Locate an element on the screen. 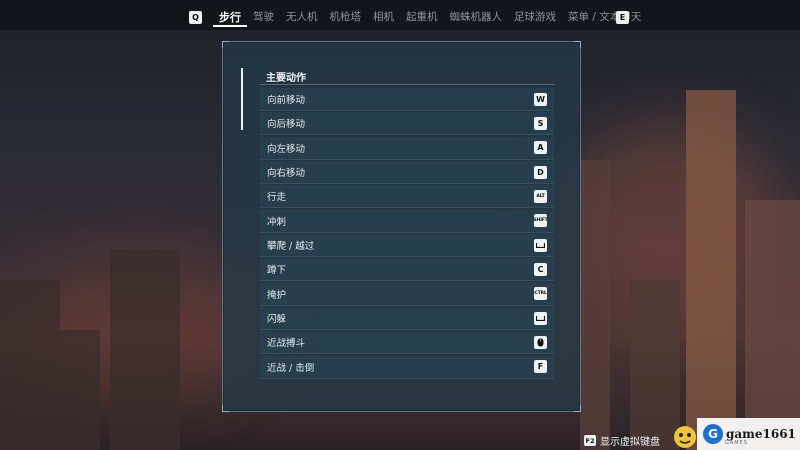 This screenshot has width=800, height=450. key-s: S is located at coordinates (540, 123).